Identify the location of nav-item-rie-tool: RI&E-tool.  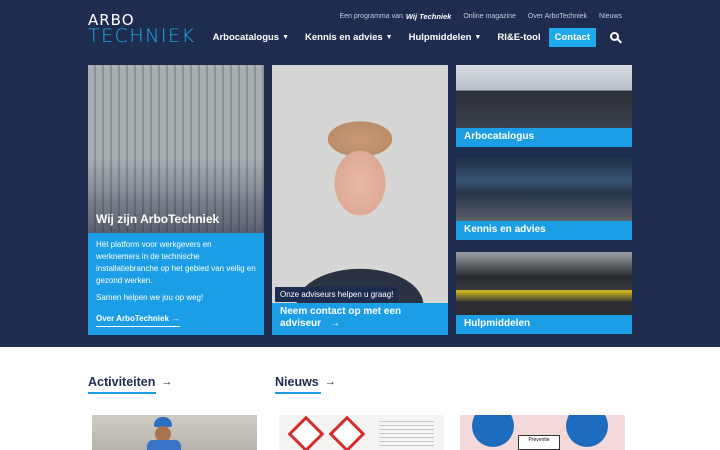
(518, 37).